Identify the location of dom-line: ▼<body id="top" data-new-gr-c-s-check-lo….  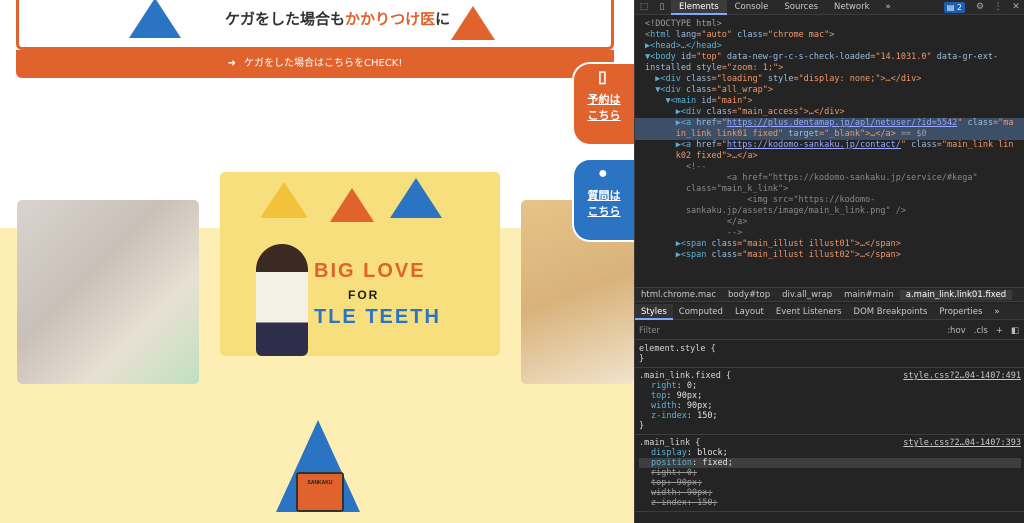
(829, 57).